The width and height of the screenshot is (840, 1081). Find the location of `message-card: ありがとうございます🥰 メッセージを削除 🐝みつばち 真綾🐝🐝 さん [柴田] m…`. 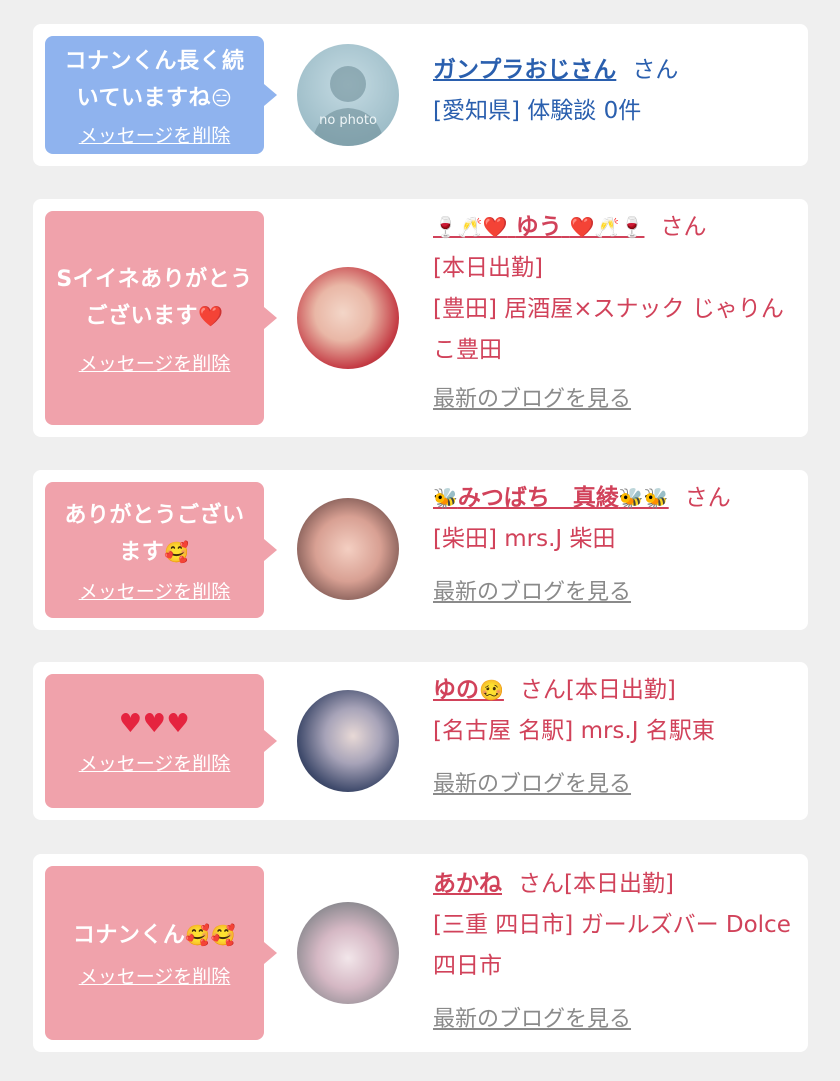

message-card: ありがとうございます🥰 メッセージを削除 🐝みつばち 真綾🐝🐝 さん [柴田] m… is located at coordinates (420, 550).